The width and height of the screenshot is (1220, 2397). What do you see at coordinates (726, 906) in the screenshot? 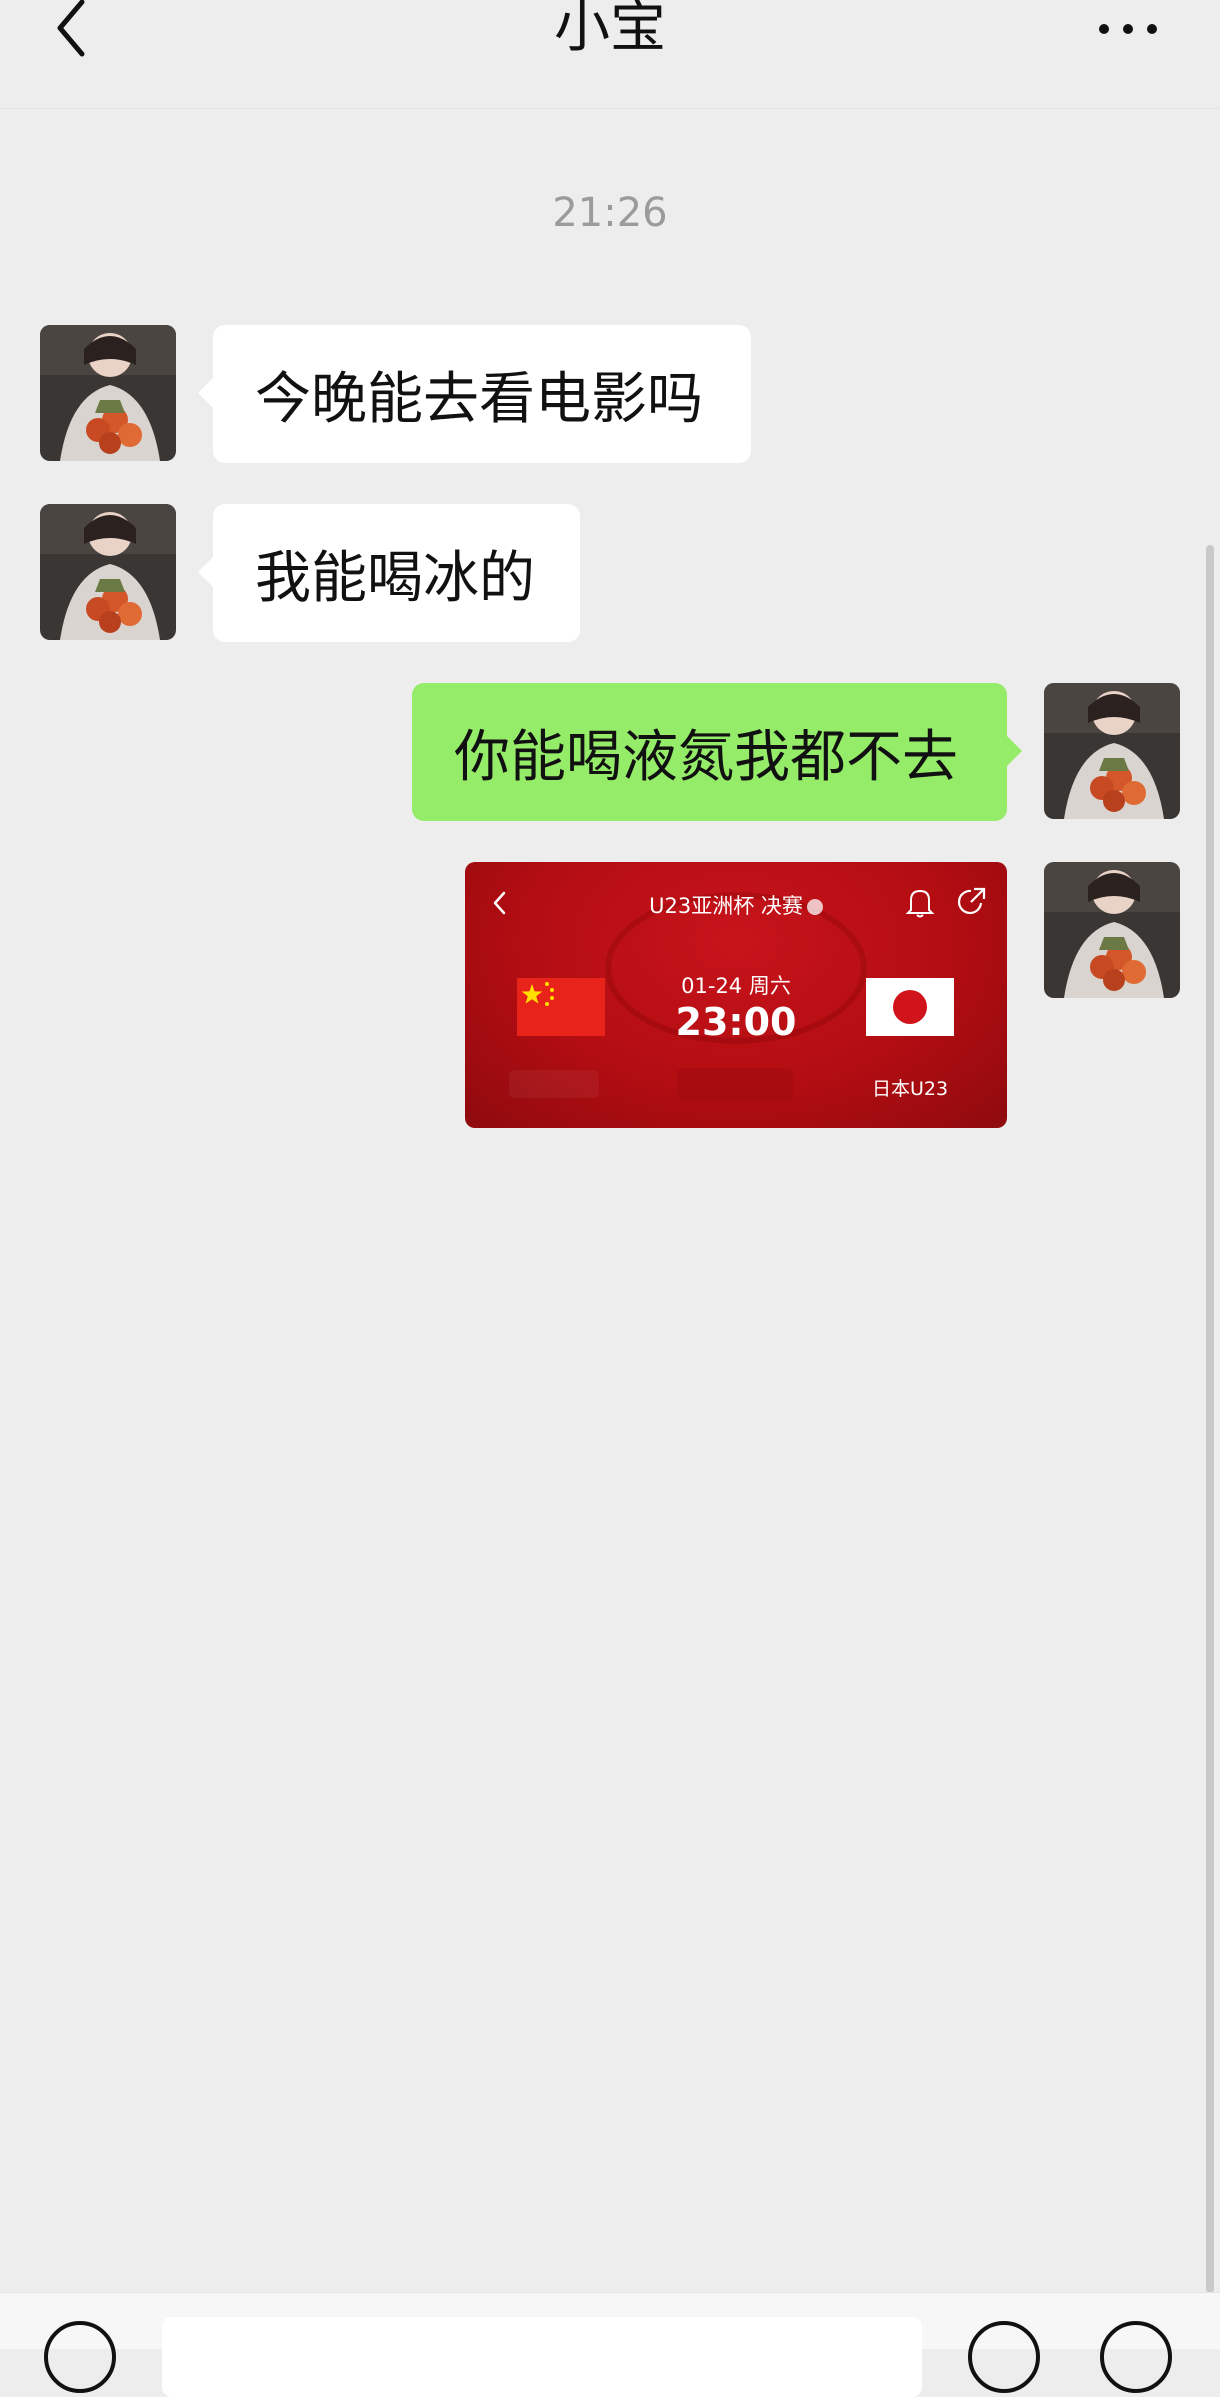
I see `match-title: U23亚洲杯 决赛` at bounding box center [726, 906].